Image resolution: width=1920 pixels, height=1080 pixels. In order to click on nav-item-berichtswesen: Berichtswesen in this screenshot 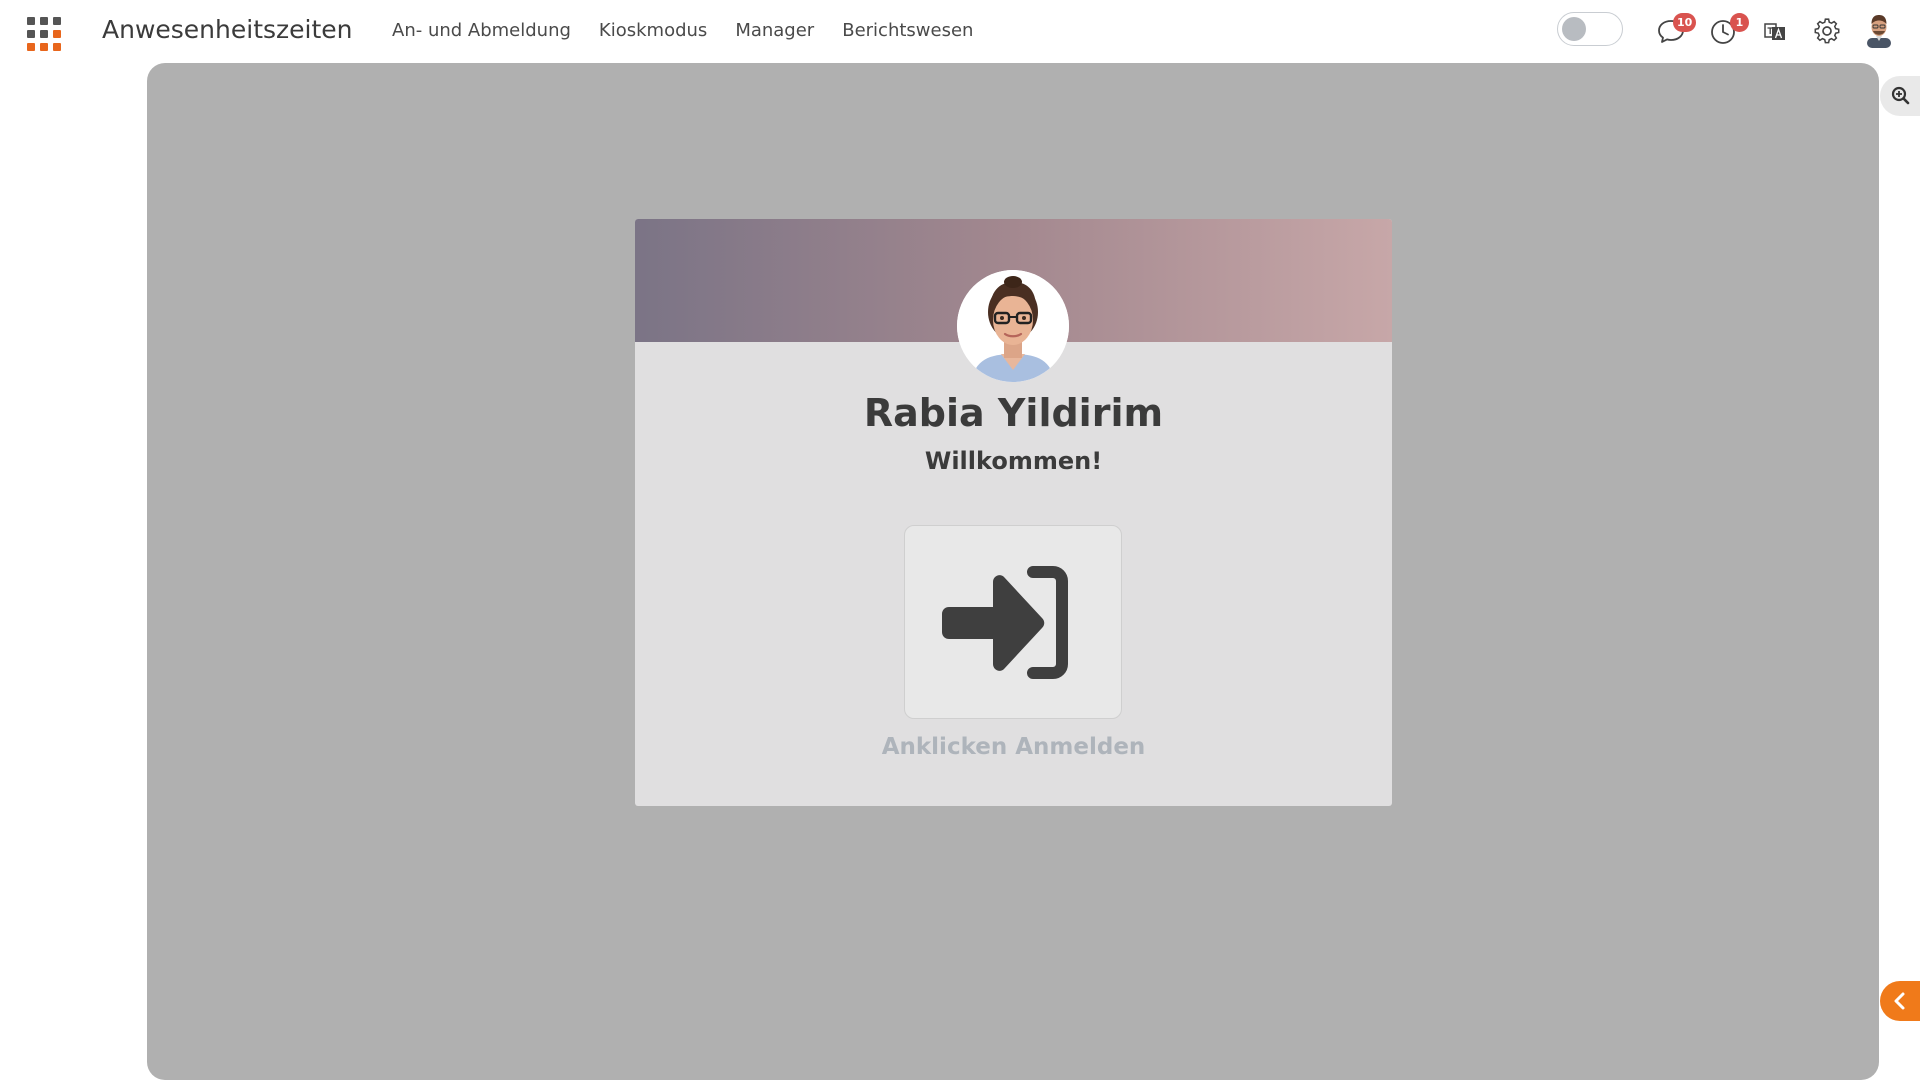, I will do `click(907, 30)`.